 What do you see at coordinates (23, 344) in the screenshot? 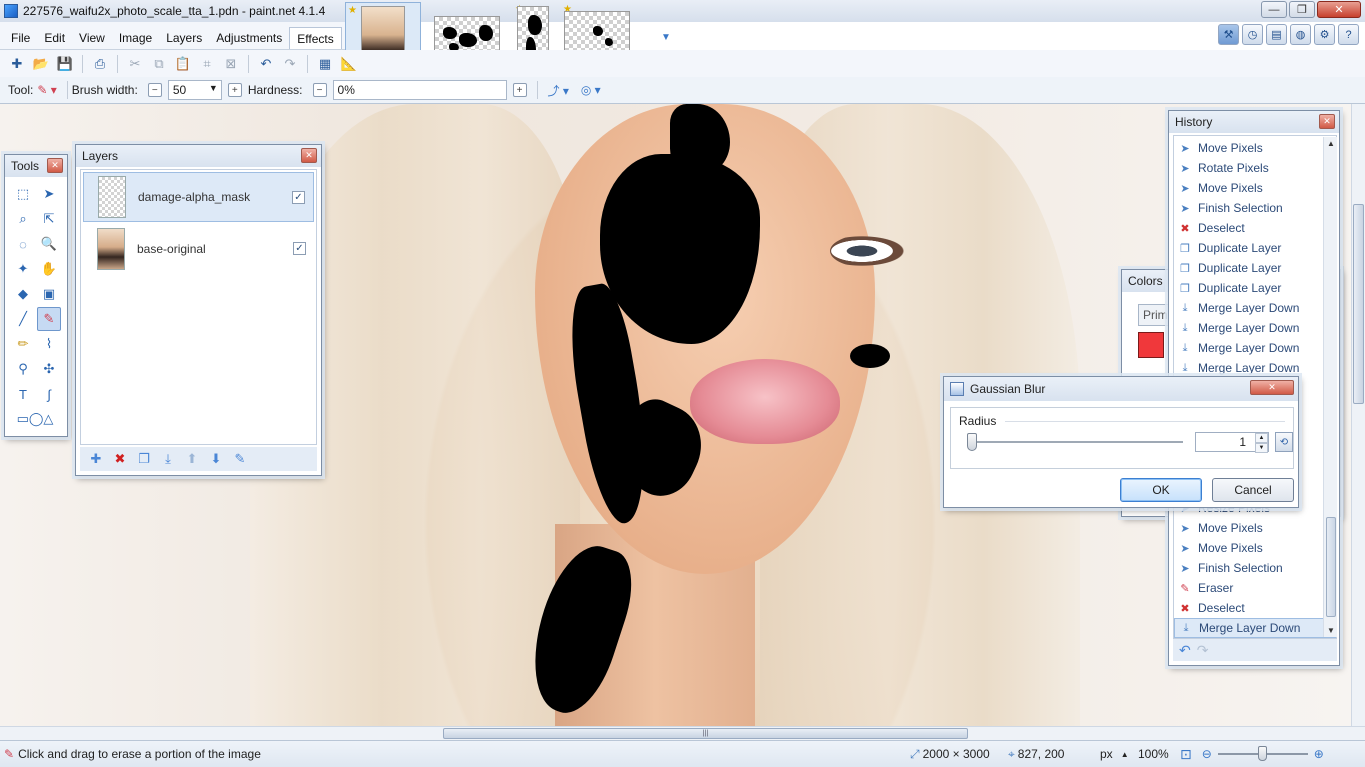
I see `pencil-icon: ✏` at bounding box center [23, 344].